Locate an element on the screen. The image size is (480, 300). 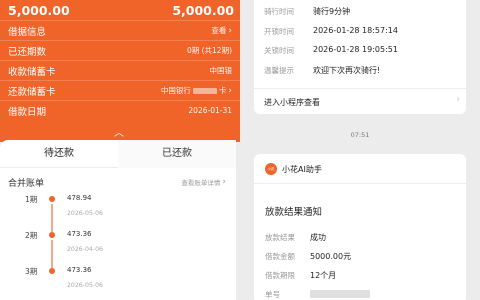
amount-row: 5,000.00 5,000.00 is located at coordinates (120, 10).